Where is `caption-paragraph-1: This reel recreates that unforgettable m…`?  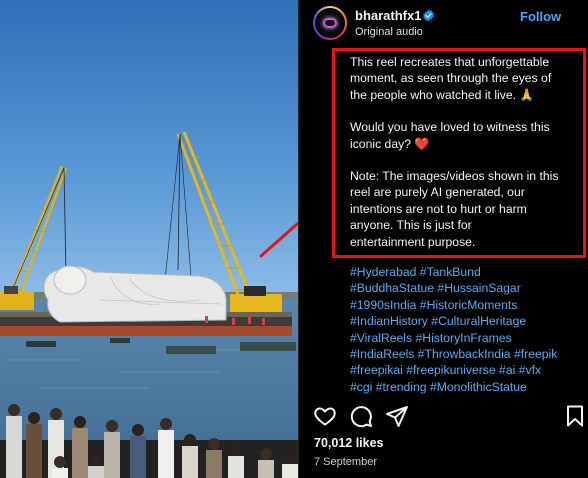 caption-paragraph-1: This reel recreates that unforgettable m… is located at coordinates (451, 78).